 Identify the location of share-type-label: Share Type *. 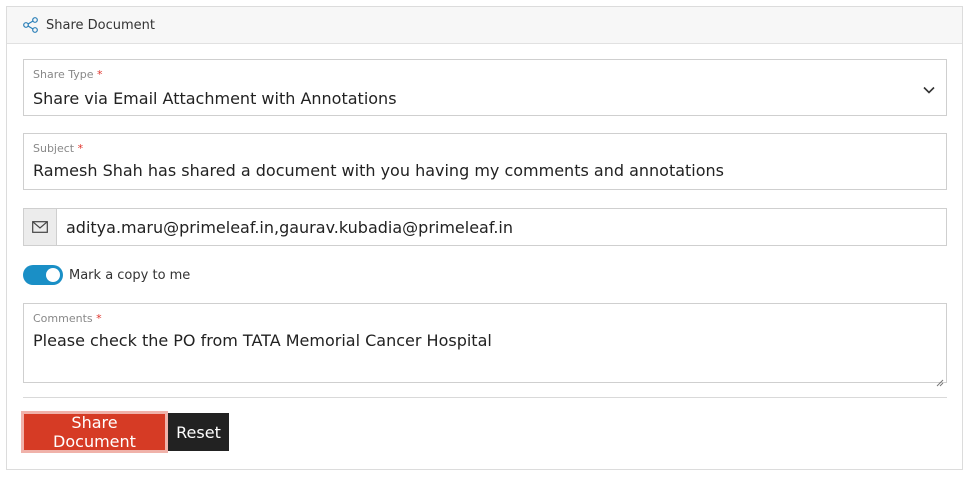
(68, 74).